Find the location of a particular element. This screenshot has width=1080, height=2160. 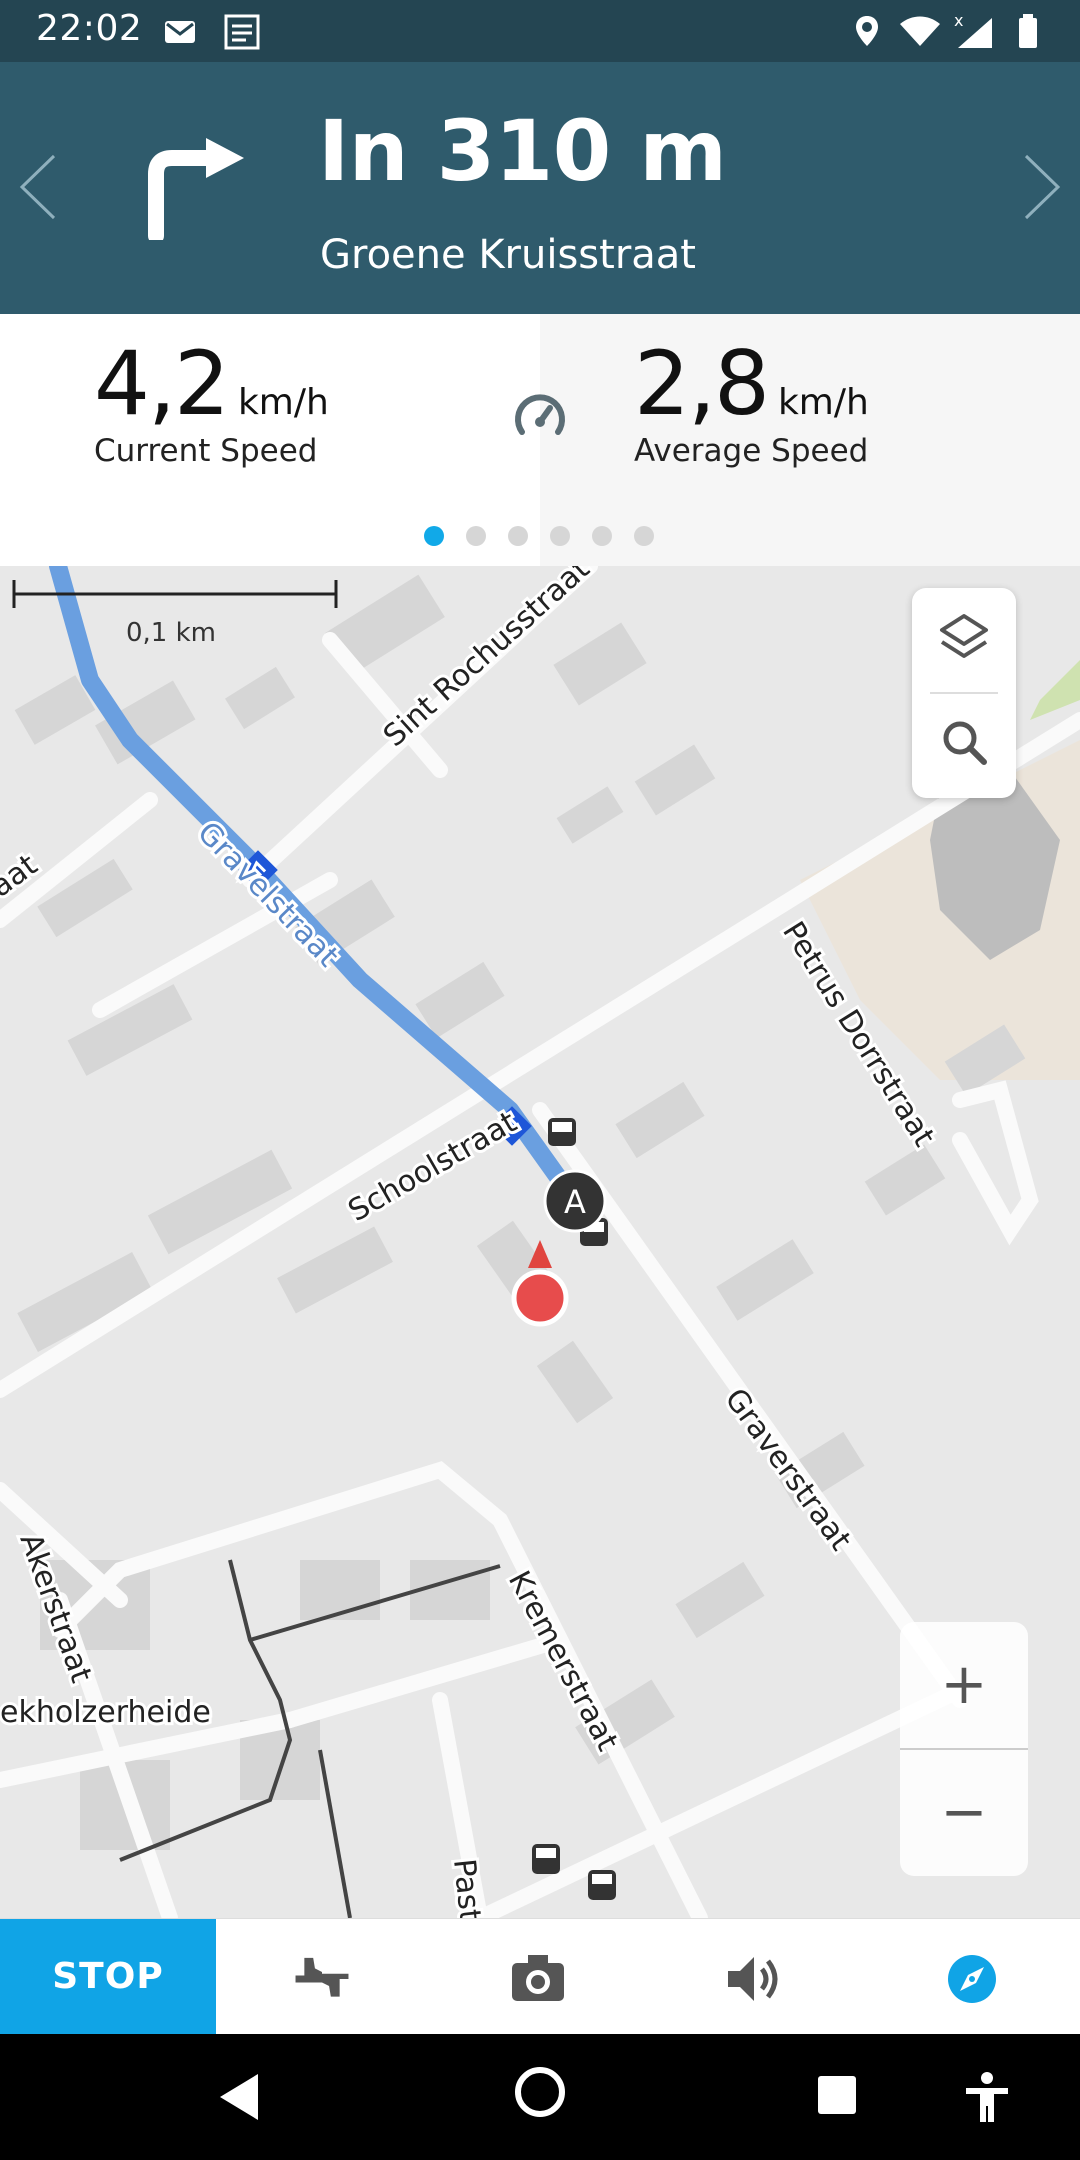

gmail-icon is located at coordinates (180, 32).